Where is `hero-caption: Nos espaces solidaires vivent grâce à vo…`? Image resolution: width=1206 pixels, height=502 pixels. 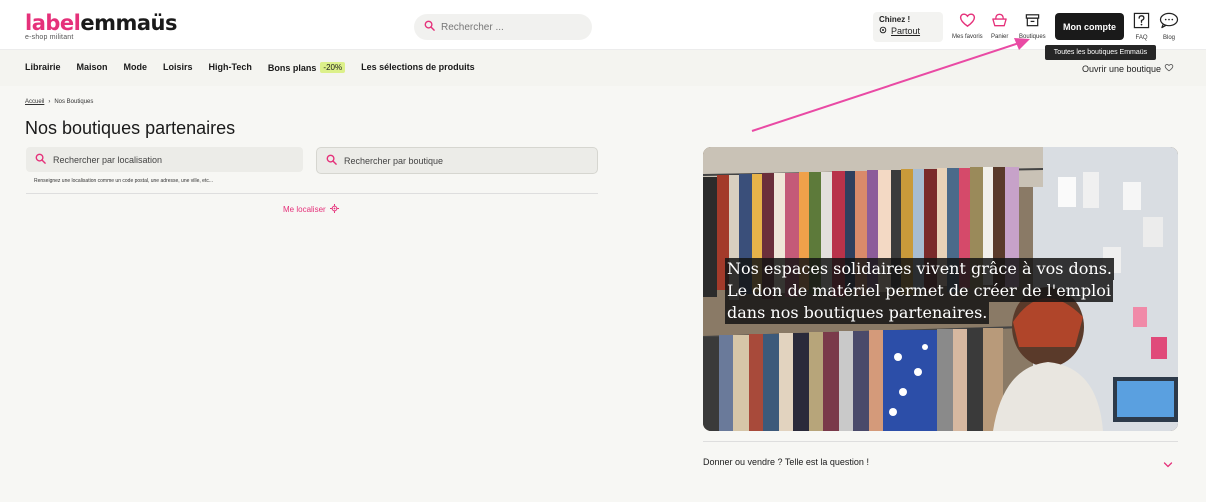 hero-caption: Nos espaces solidaires vivent grâce à vo… is located at coordinates (920, 291).